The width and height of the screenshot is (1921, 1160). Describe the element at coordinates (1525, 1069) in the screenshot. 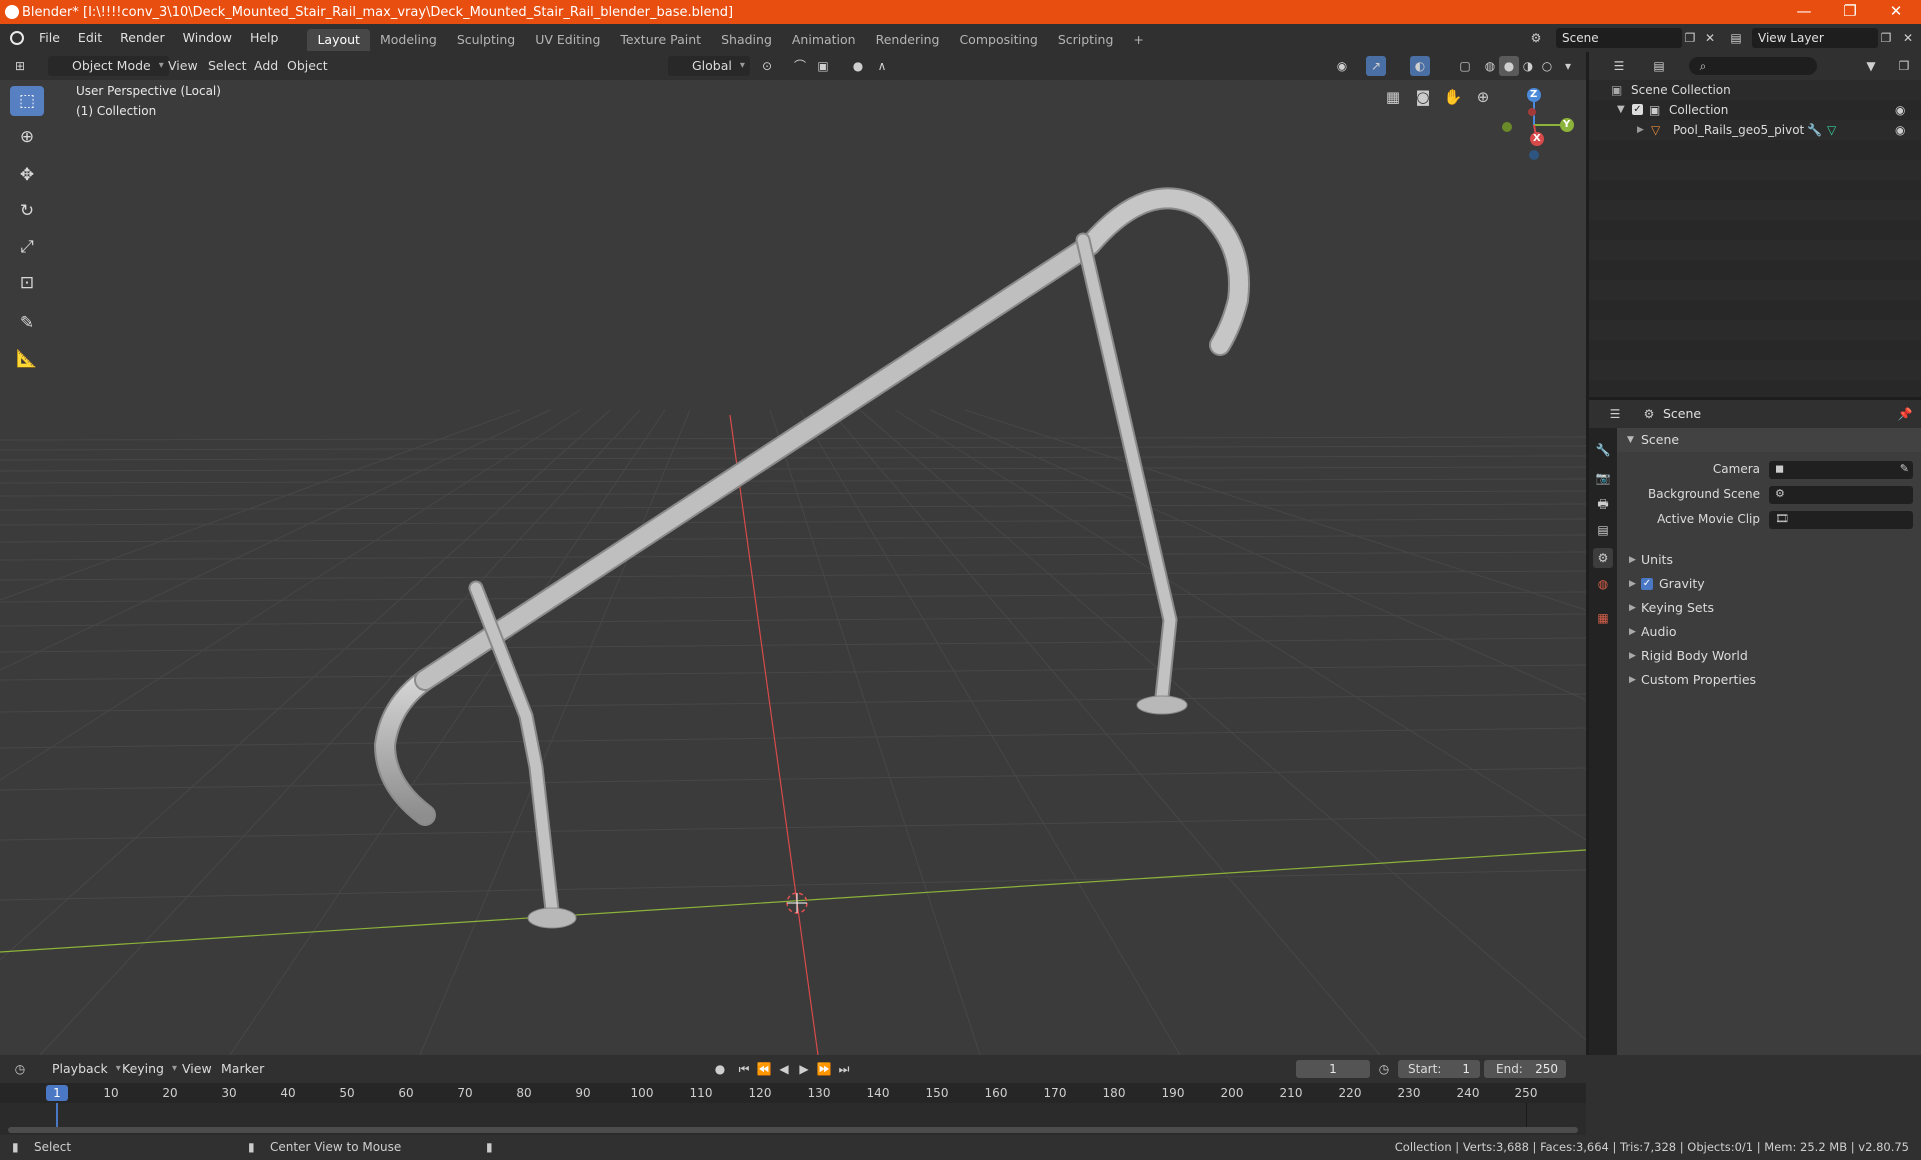

I see `end-frame-field: End: 250` at that location.